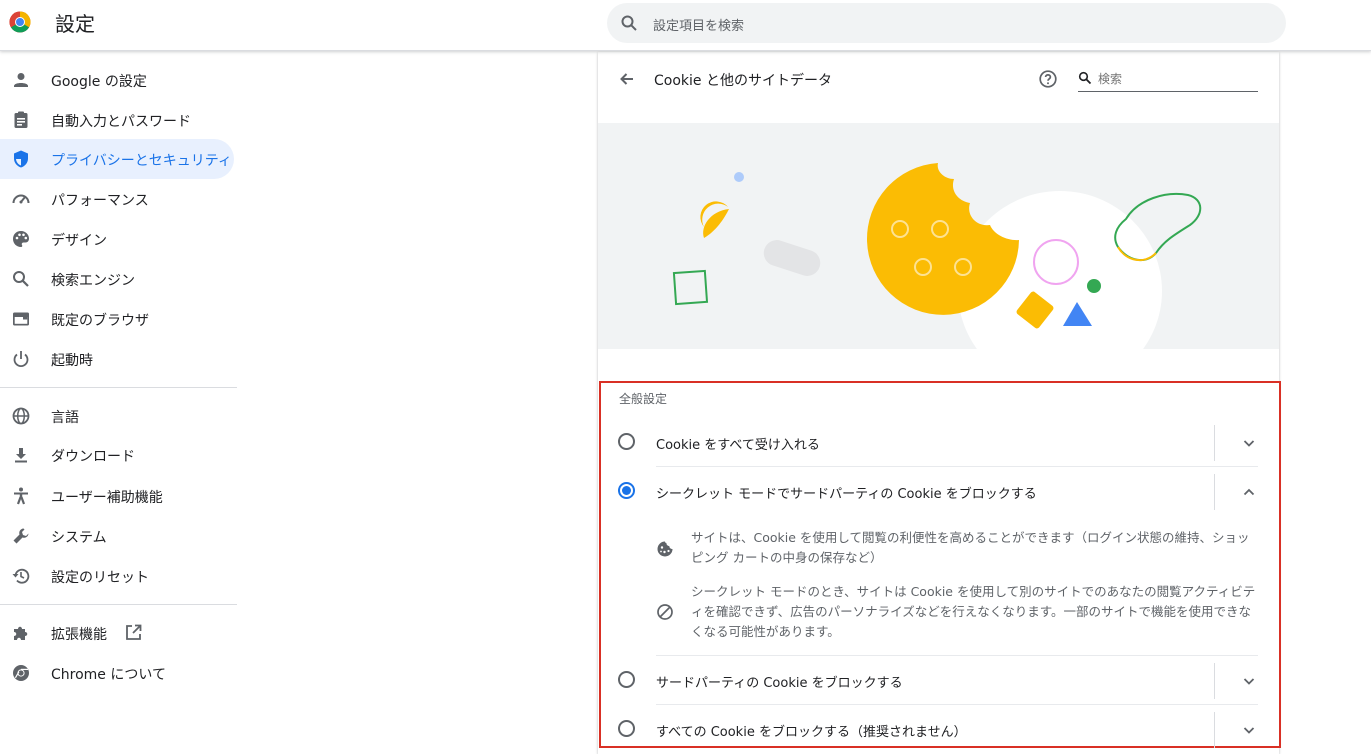  Describe the element at coordinates (937, 256) in the screenshot. I see `cookie-illustration-graphic` at that location.